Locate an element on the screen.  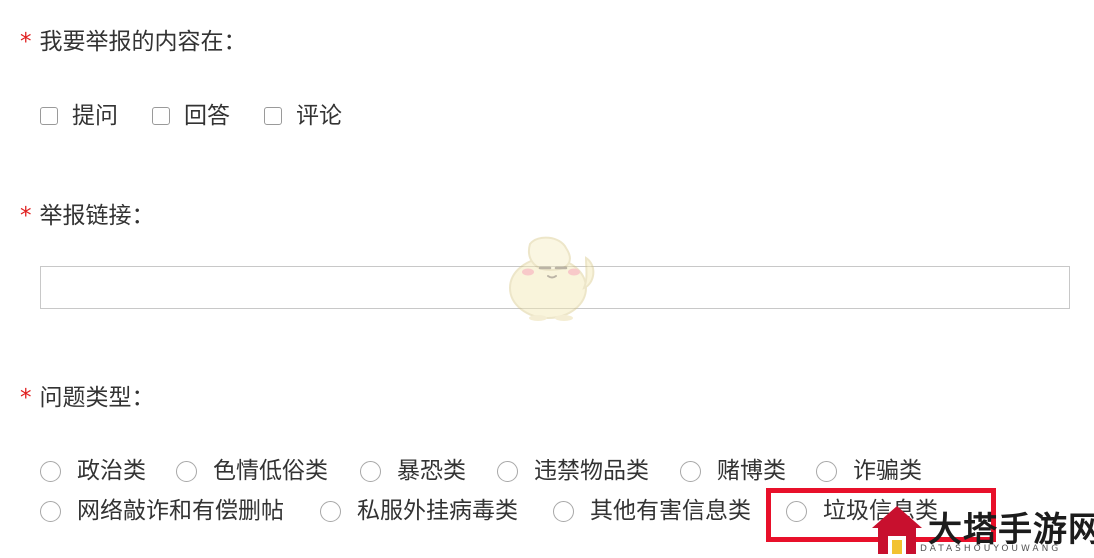
checkbox-label: 提问 is located at coordinates (95, 116).